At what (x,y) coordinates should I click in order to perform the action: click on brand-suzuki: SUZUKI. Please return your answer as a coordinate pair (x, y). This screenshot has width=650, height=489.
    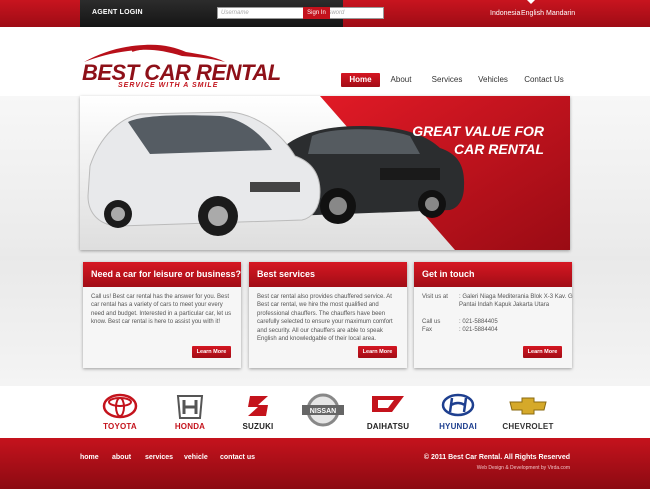
    Looking at the image, I should click on (258, 413).